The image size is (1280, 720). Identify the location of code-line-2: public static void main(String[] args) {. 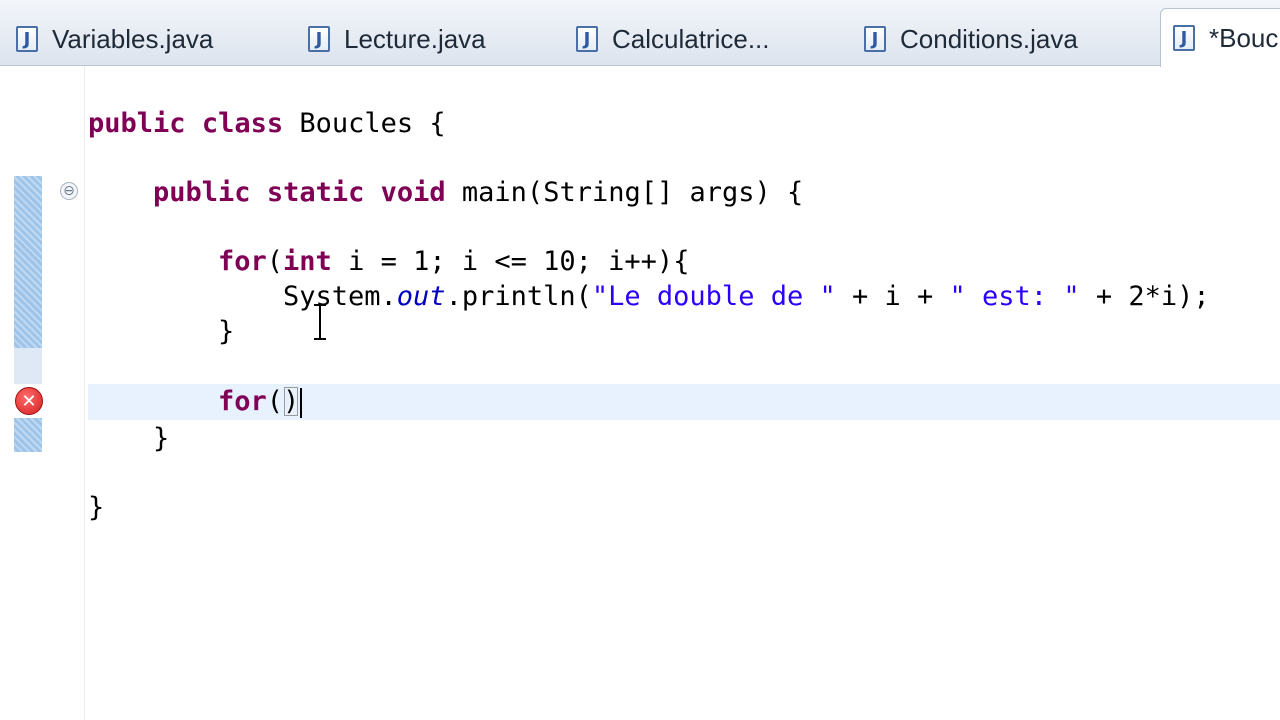
(478, 192).